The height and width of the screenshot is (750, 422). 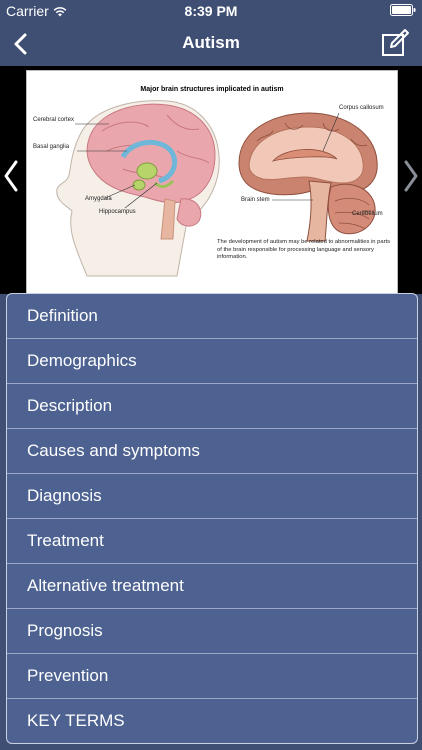 I want to click on menu-item-alternative-treatment: Alternative treatment, so click(x=212, y=586).